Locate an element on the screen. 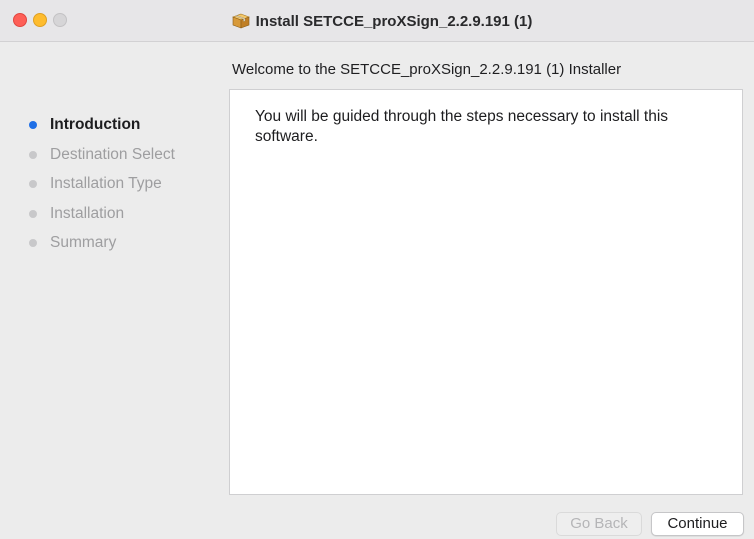 This screenshot has height=539, width=754. step-installation-type: Installation Type is located at coordinates (100, 187).